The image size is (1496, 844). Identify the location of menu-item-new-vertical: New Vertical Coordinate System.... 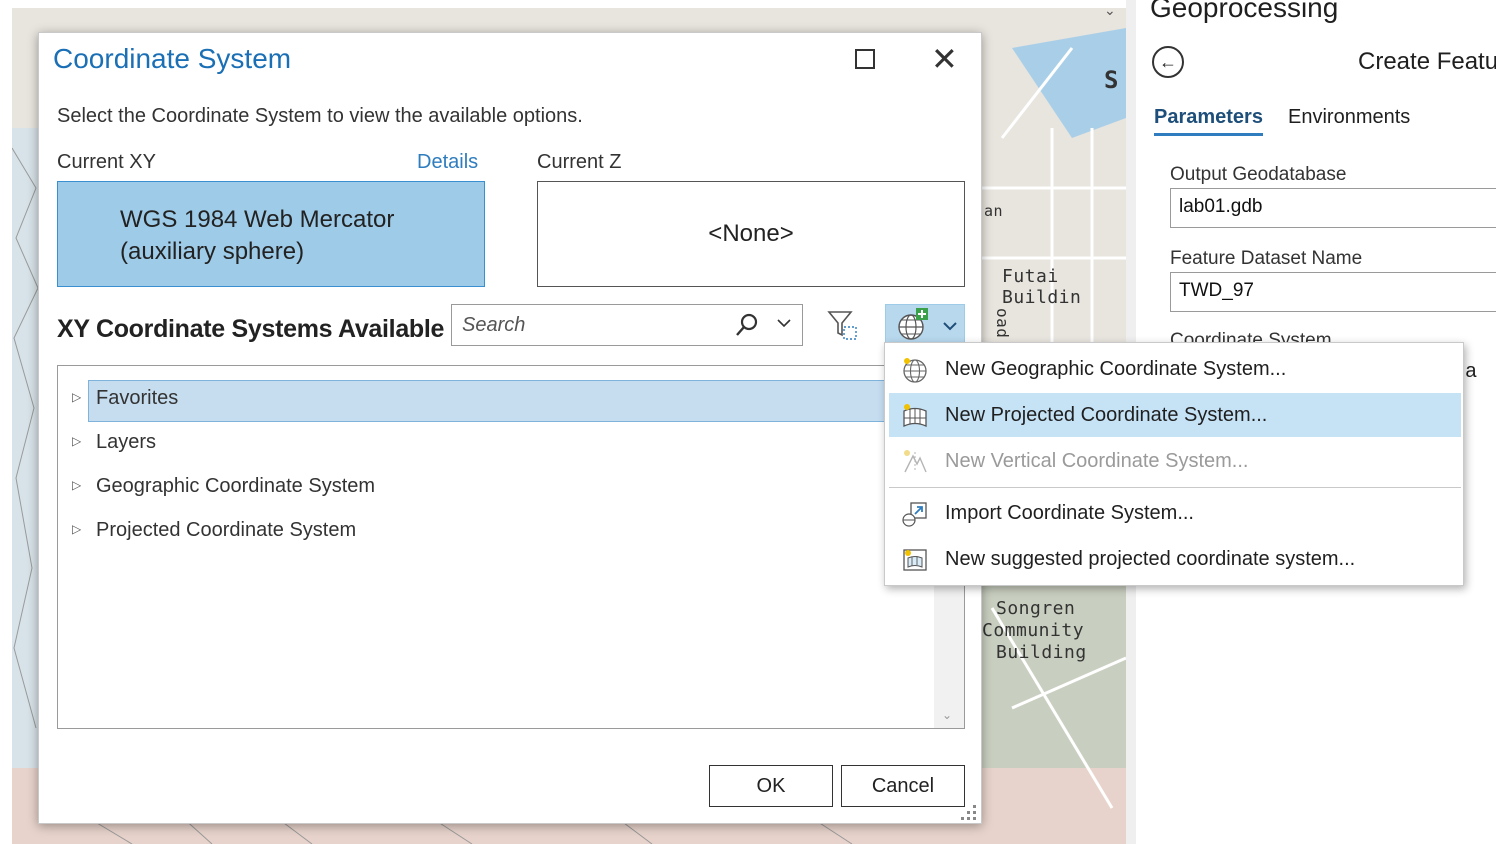
(1175, 461).